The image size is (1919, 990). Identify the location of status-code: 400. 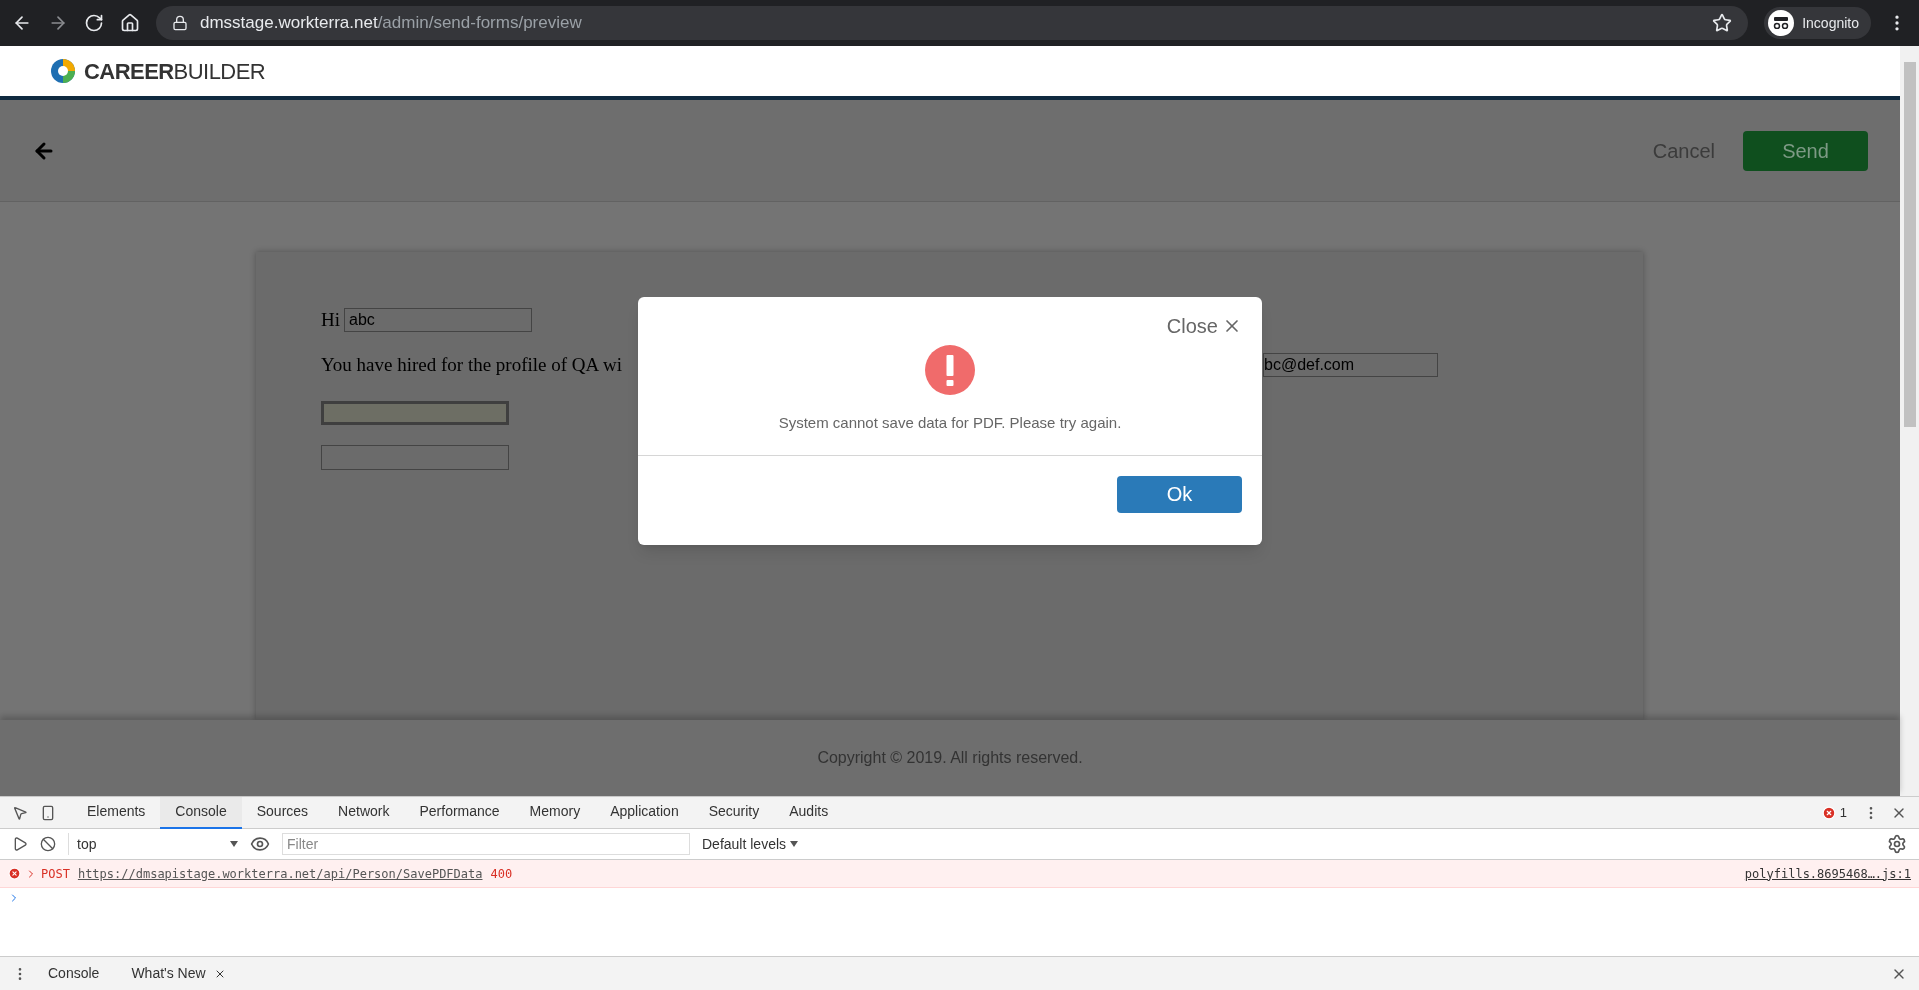
(501, 874).